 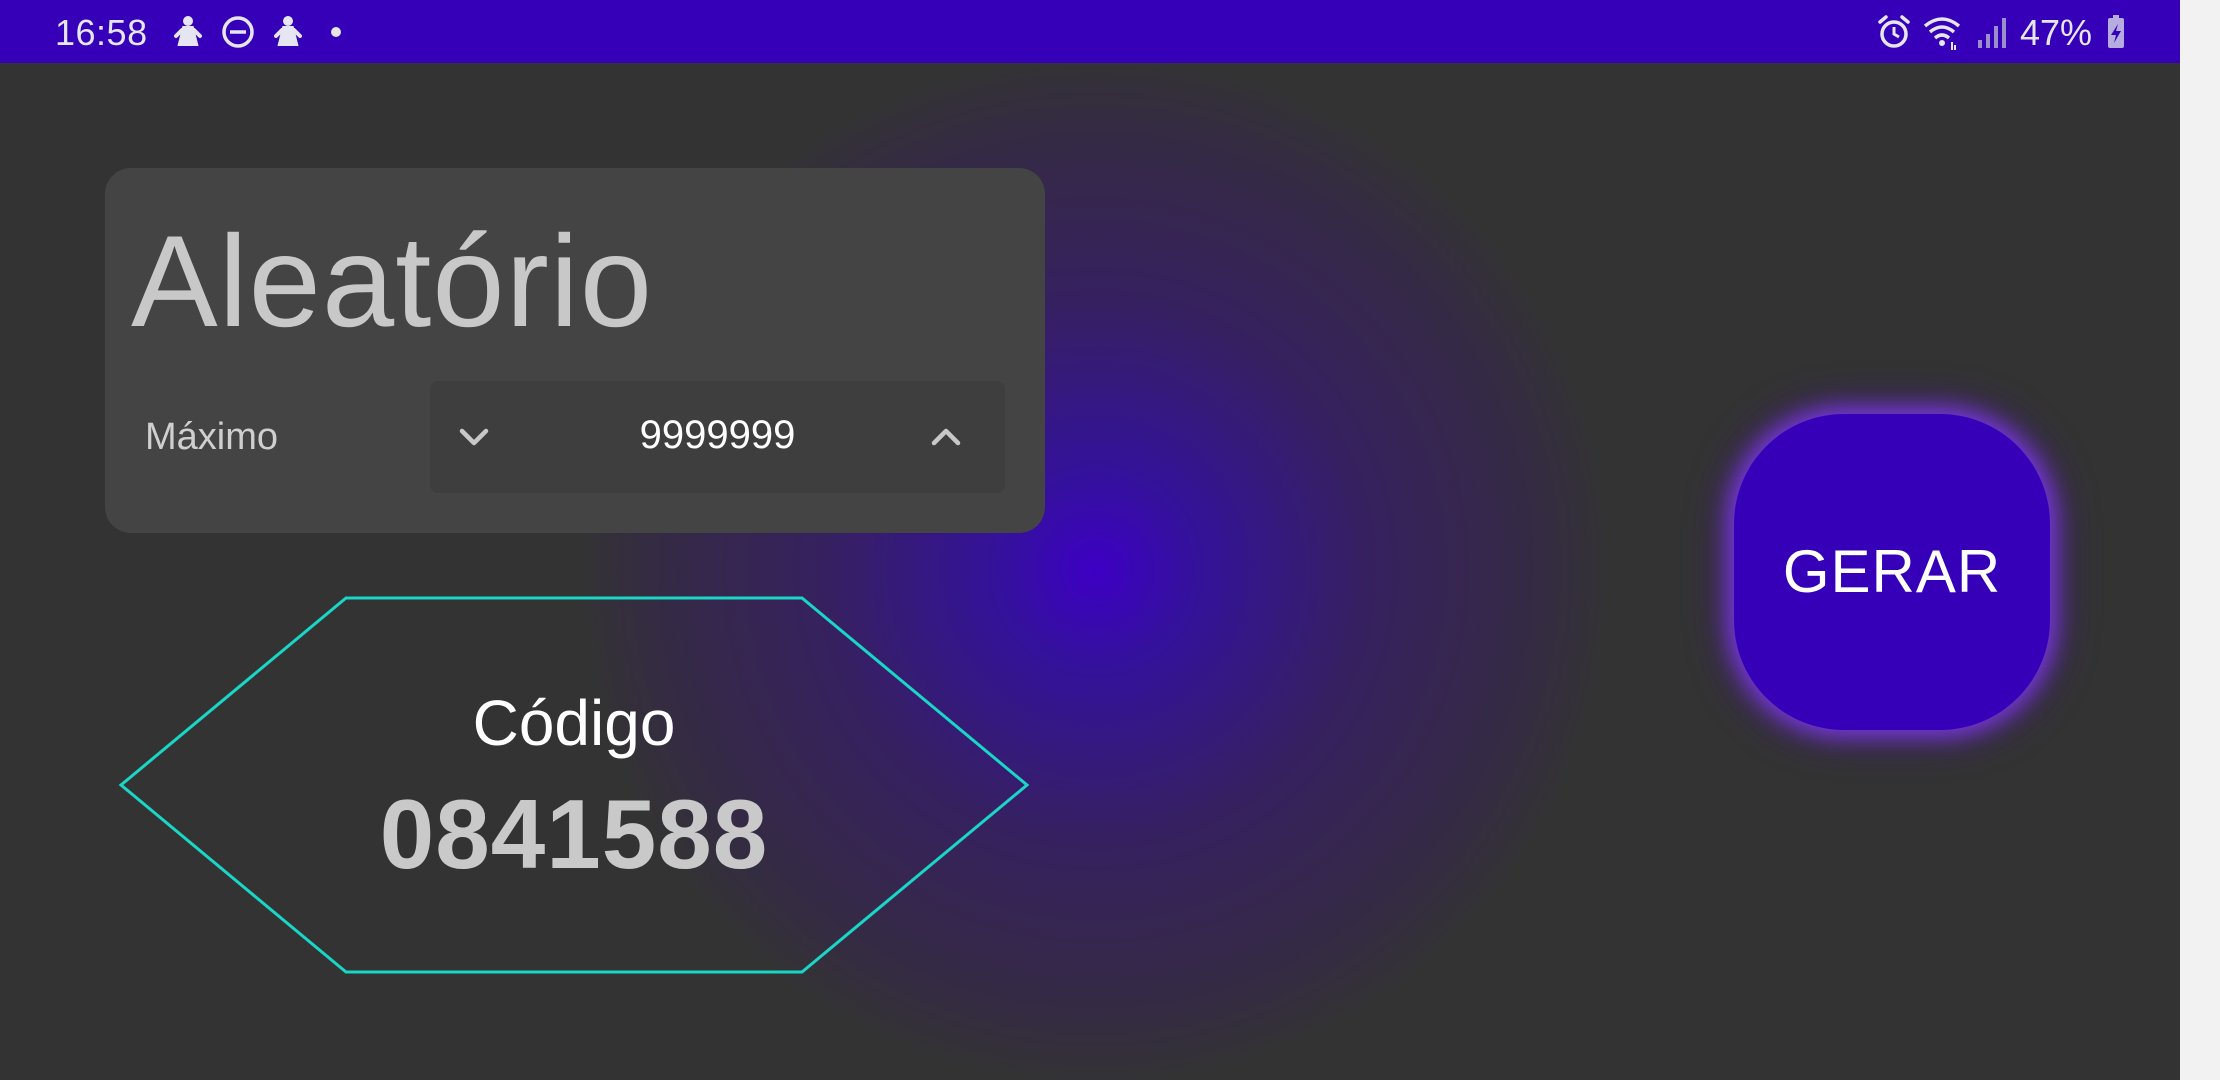 I want to click on battery-charging-icon, so click(x=2116, y=31).